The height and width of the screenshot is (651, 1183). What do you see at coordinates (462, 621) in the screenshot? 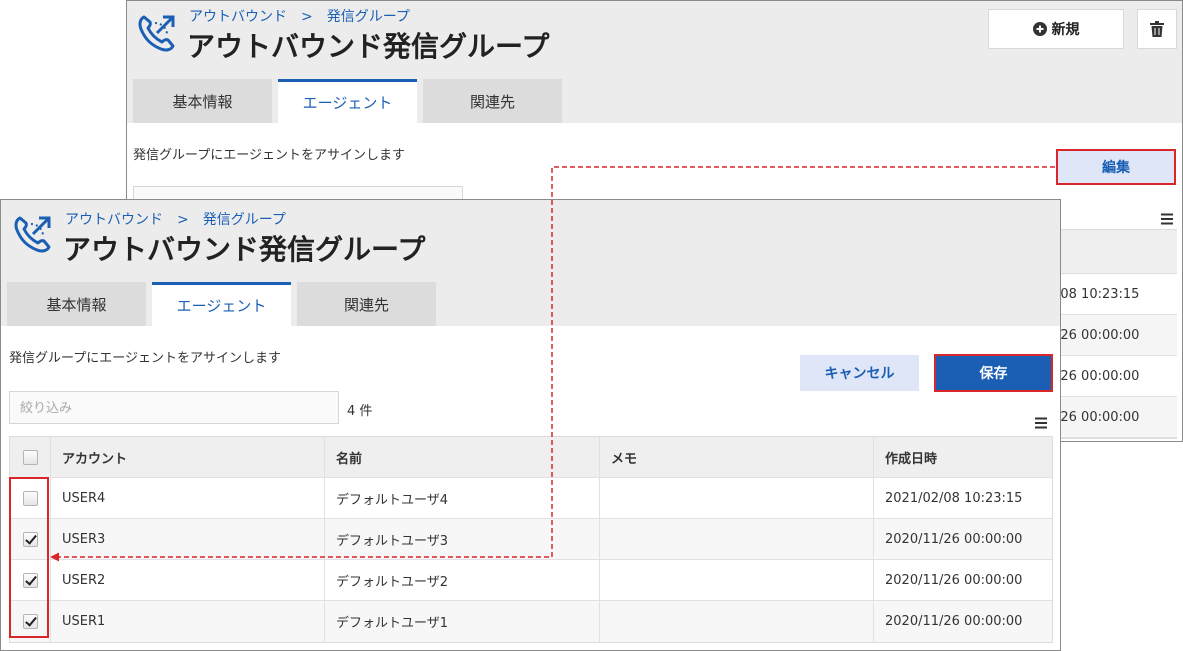
I see `cell-name: デフォルトユーザ1` at bounding box center [462, 621].